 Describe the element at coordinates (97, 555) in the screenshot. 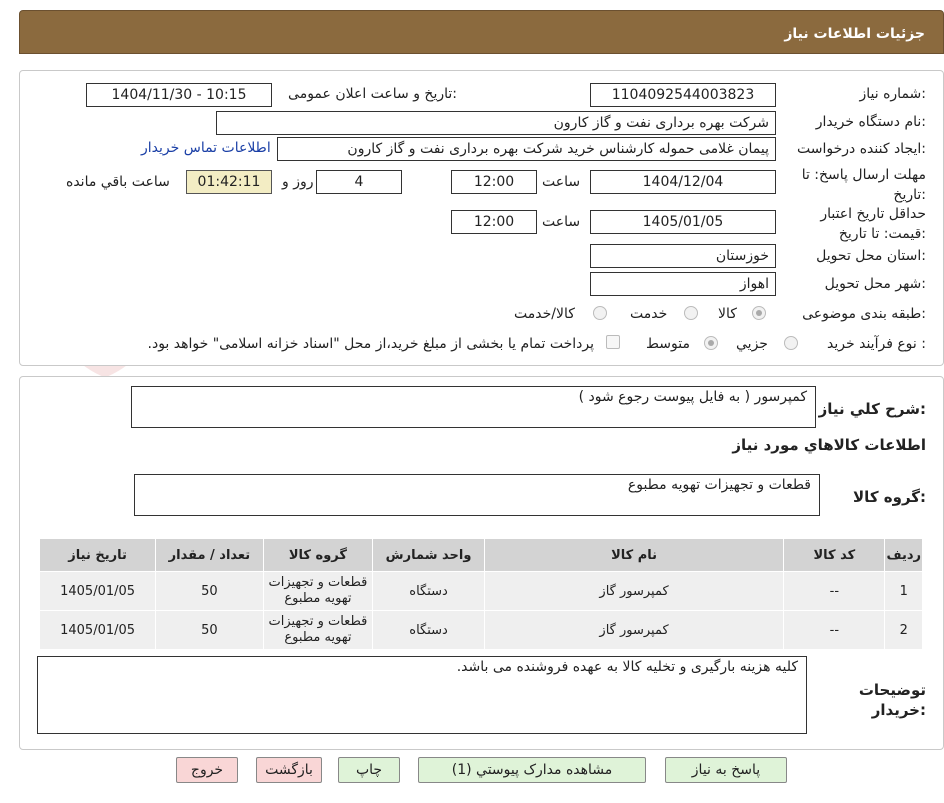

I see `col-date-header: تاریخ نیاز` at that location.